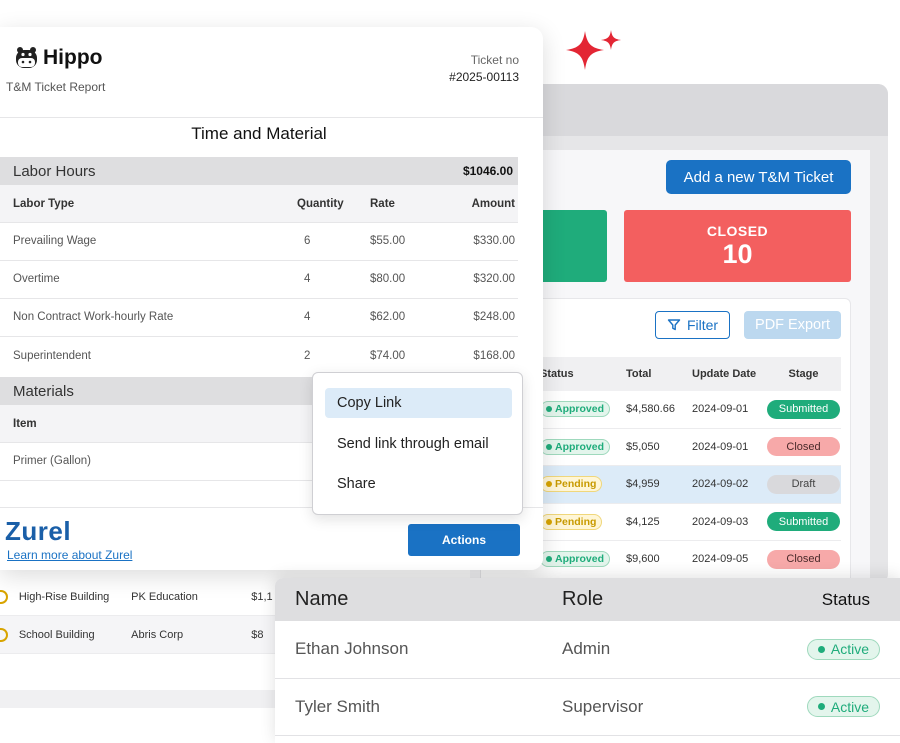  What do you see at coordinates (688, 522) in the screenshot?
I see `table-row: Pending $4,125 2024-09-03 Submitted` at bounding box center [688, 522].